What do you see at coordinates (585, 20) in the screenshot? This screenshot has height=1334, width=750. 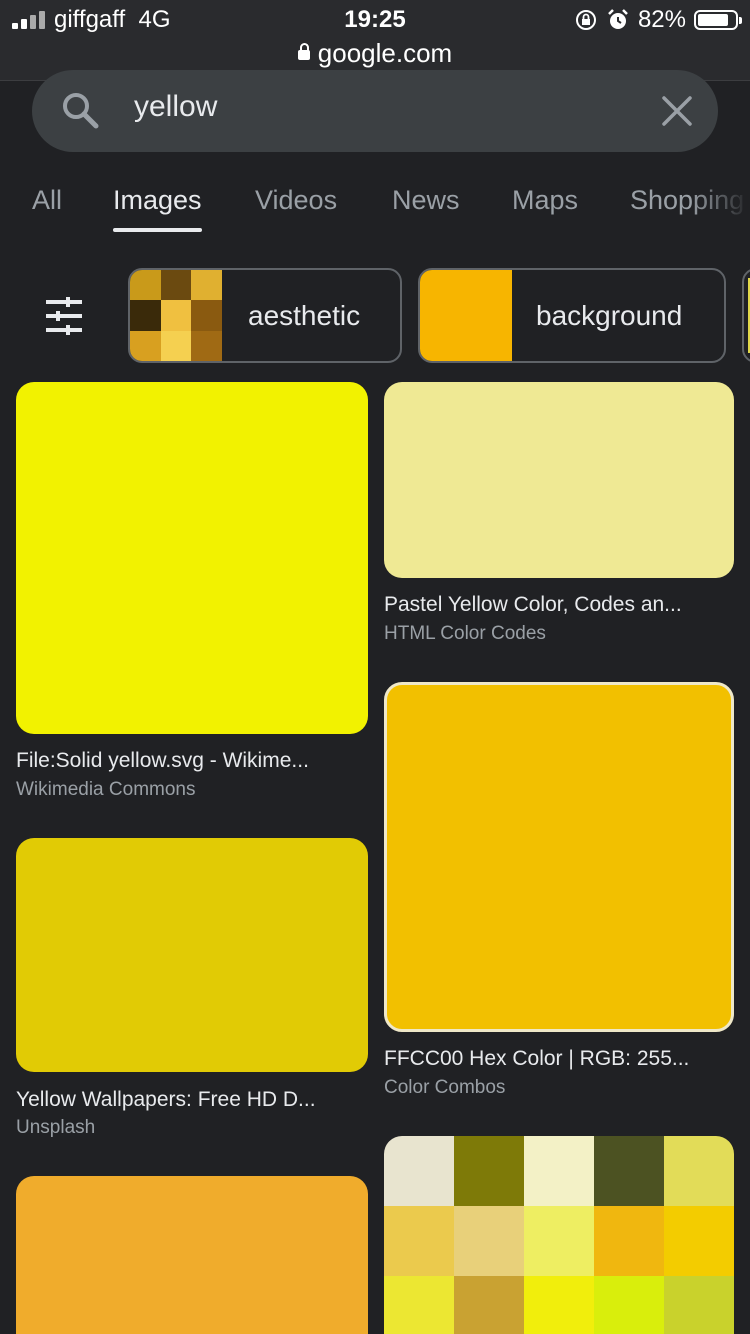 I see `orientation-lock-icon` at bounding box center [585, 20].